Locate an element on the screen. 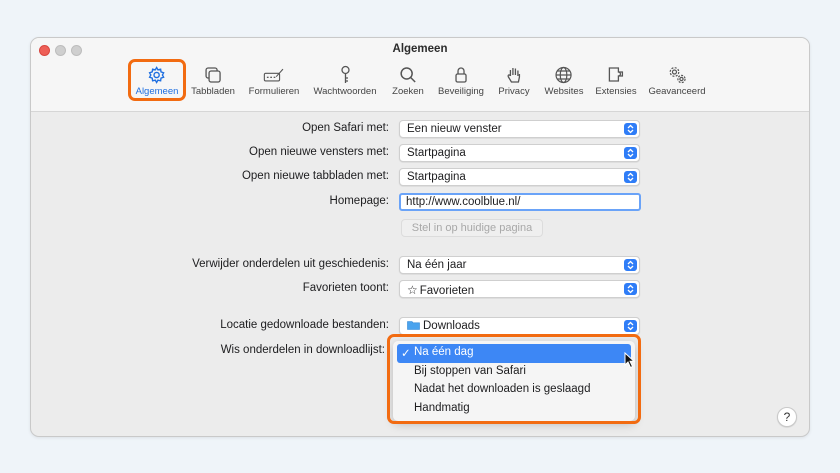 The width and height of the screenshot is (840, 473). tab-label: Geavanceerd is located at coordinates (677, 91).